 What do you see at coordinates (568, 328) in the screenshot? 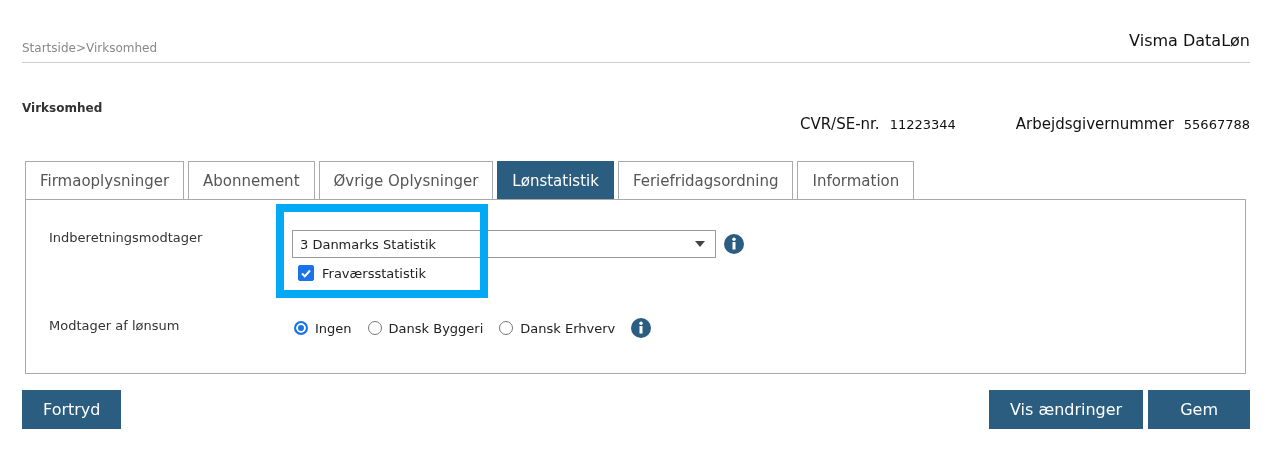
I see `radio-label: Dansk Erhverv` at bounding box center [568, 328].